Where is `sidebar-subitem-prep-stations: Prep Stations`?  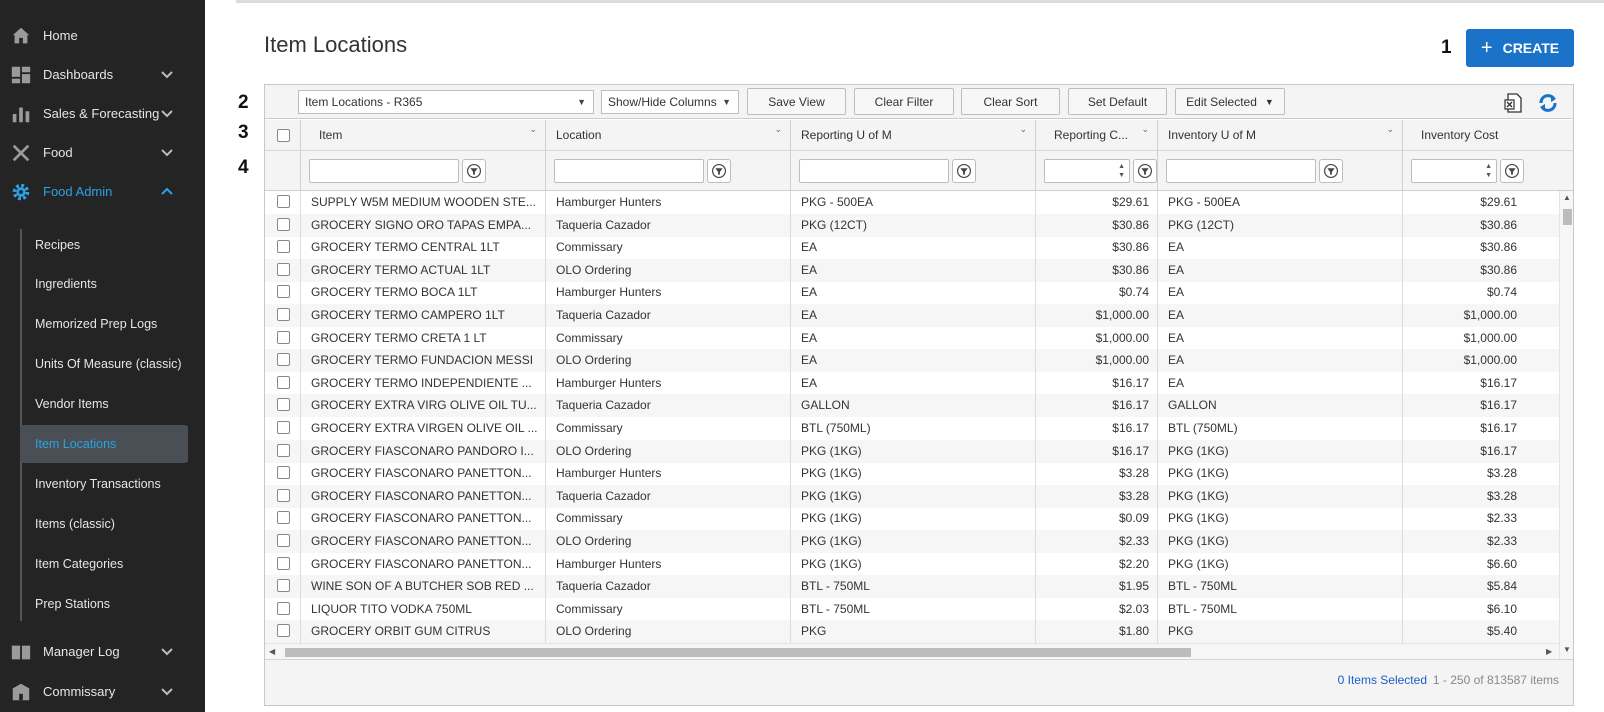 sidebar-subitem-prep-stations: Prep Stations is located at coordinates (104, 604).